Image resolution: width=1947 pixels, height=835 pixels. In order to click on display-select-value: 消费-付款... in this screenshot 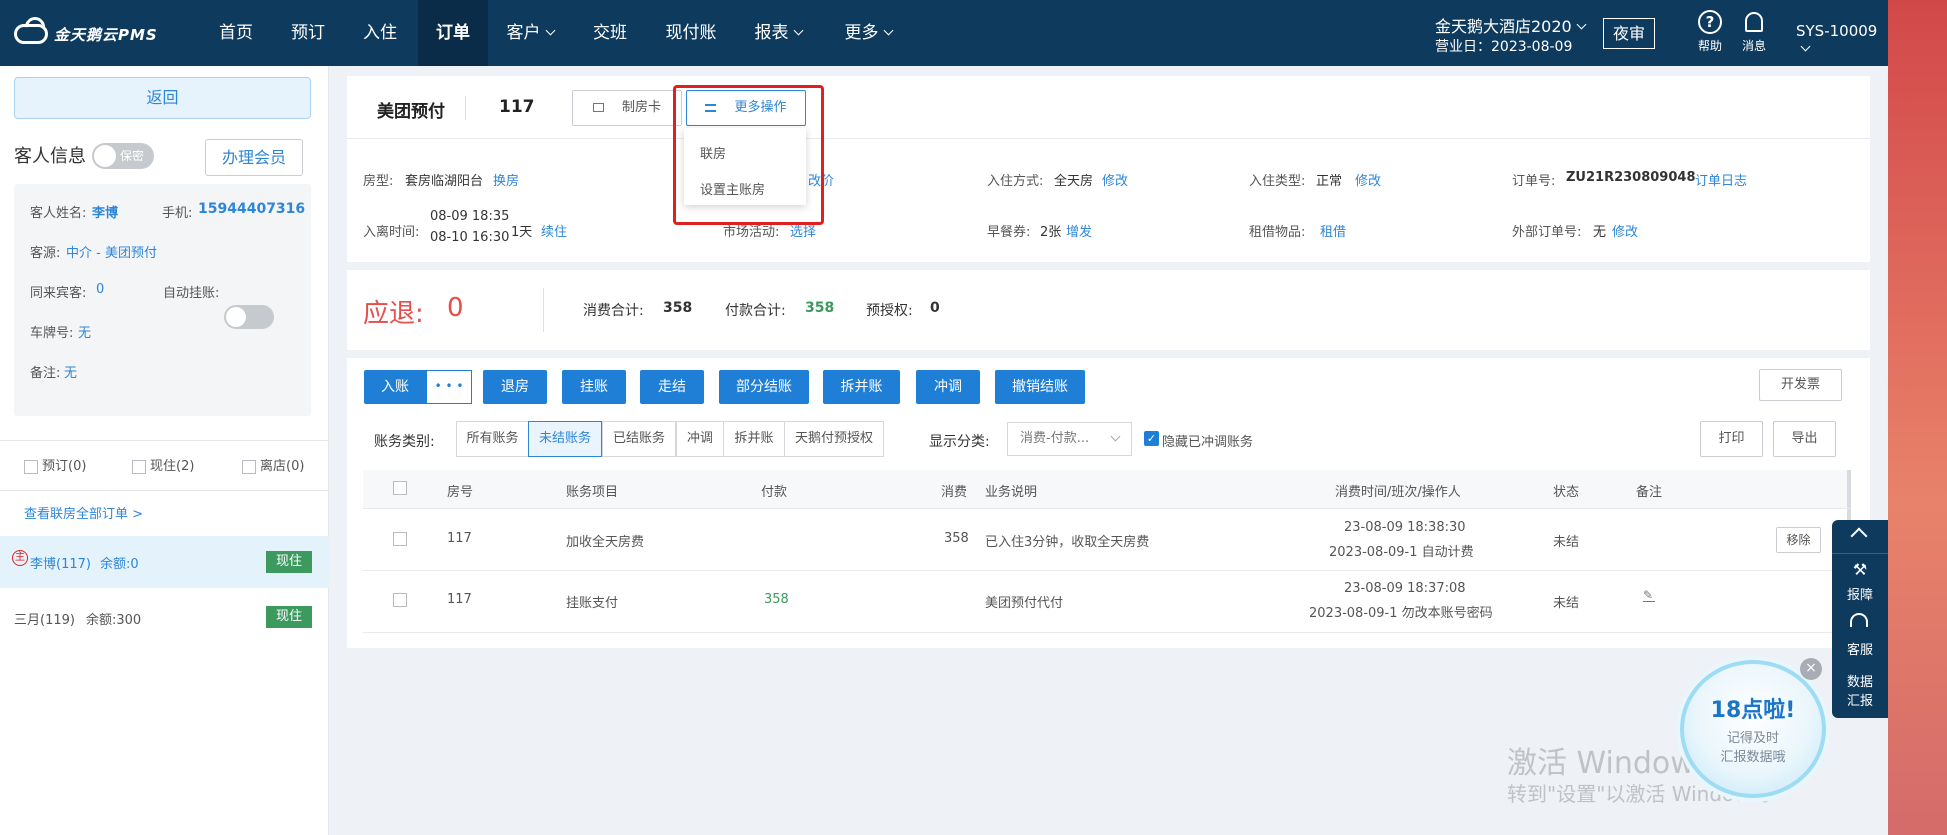, I will do `click(1055, 438)`.